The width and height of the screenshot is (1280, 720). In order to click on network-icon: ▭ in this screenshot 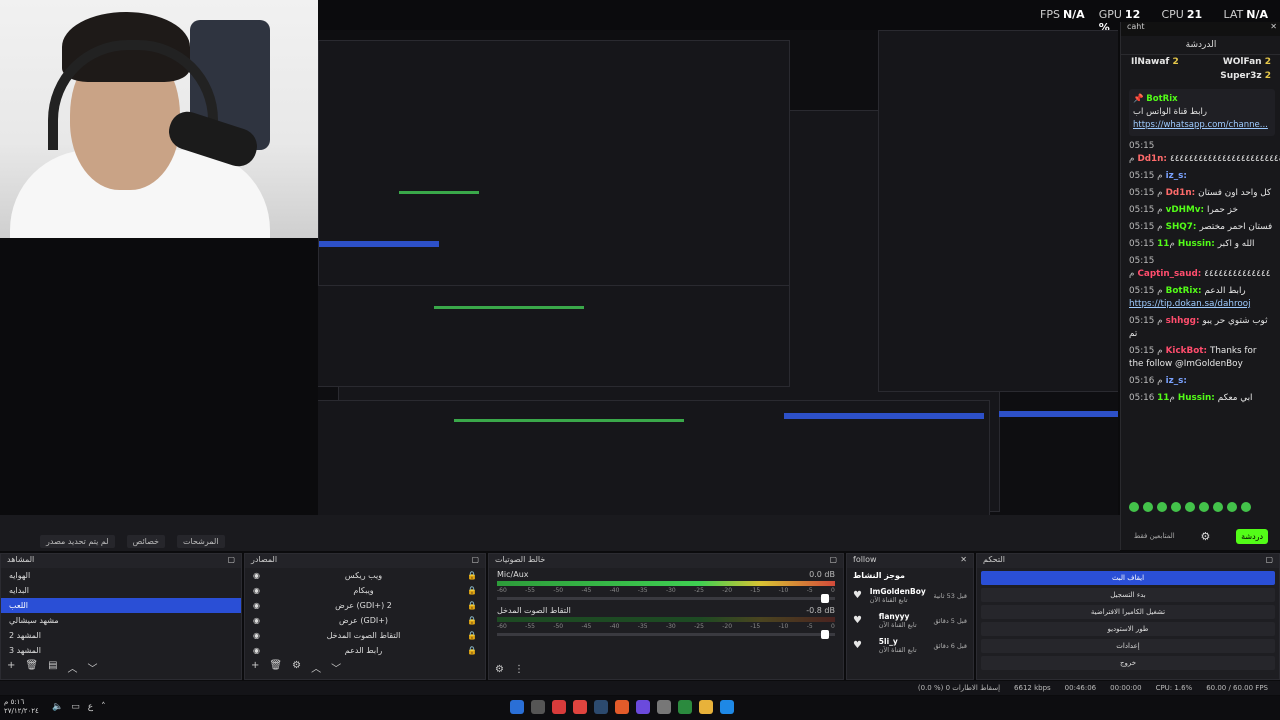, I will do `click(75, 707)`.